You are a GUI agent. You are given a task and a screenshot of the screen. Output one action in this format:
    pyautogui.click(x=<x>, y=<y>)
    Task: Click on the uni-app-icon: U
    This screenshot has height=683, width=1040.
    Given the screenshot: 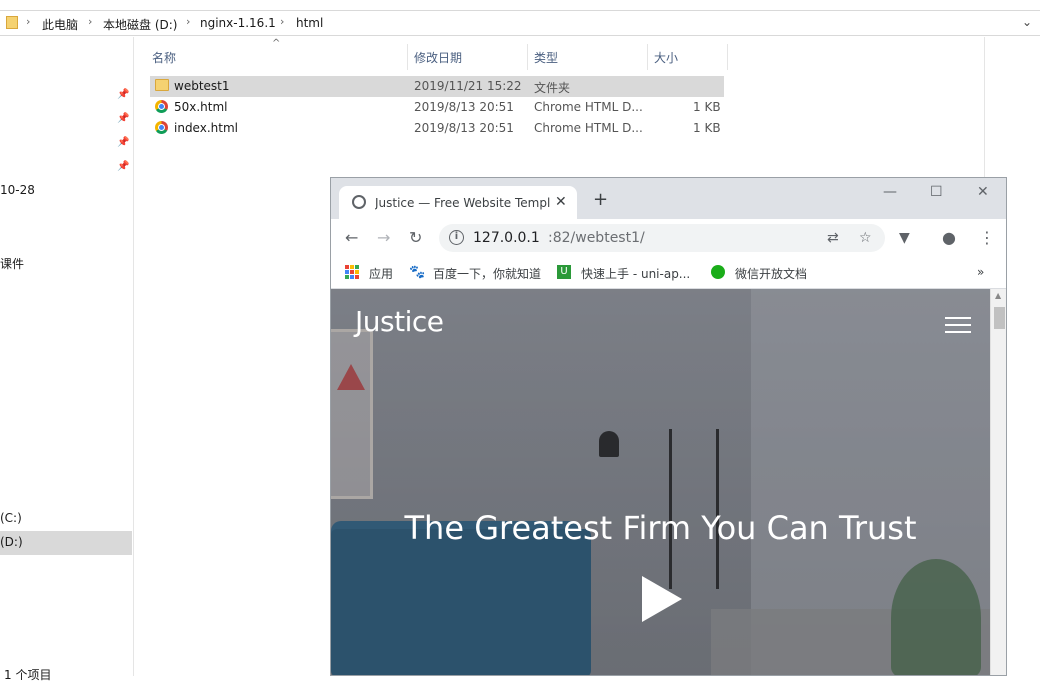 What is the action you would take?
    pyautogui.click(x=564, y=272)
    